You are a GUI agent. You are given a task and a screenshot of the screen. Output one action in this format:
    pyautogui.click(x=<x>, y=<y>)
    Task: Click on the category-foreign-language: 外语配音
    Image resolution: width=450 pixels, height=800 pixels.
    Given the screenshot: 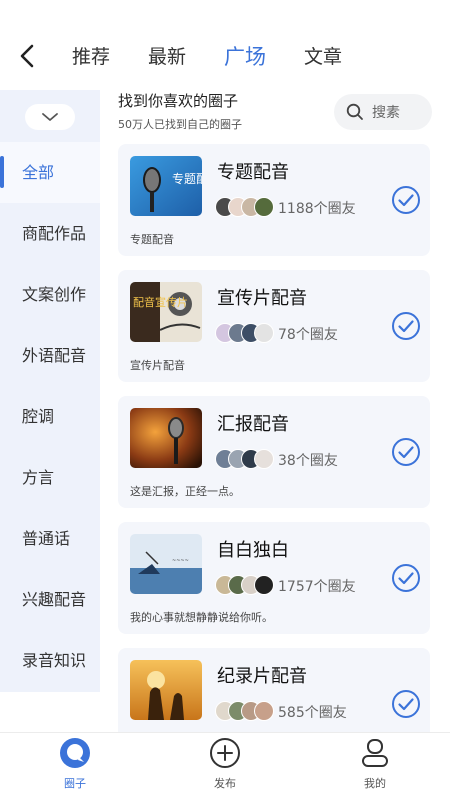 What is the action you would take?
    pyautogui.click(x=50, y=355)
    